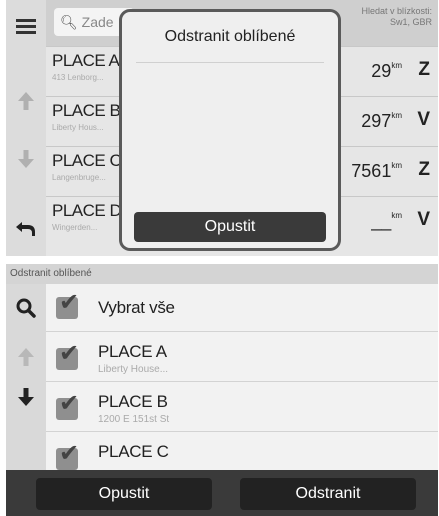 Image resolution: width=439 pixels, height=516 pixels. I want to click on bottom-sidebar, so click(26, 377).